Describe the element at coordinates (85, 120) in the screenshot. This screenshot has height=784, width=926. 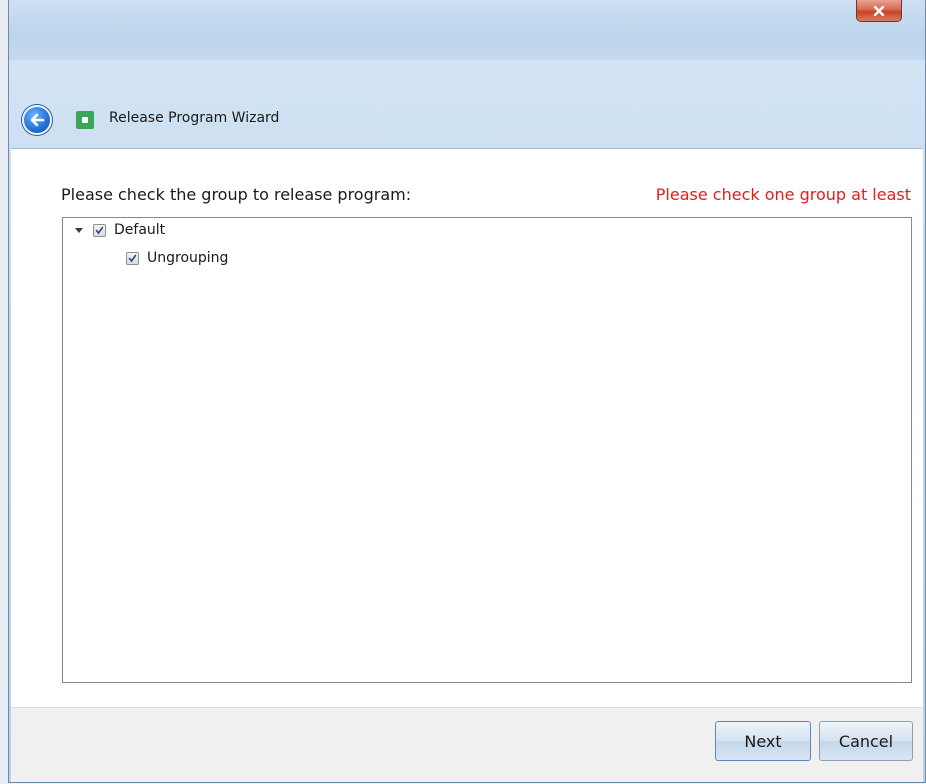
I see `app-icon` at that location.